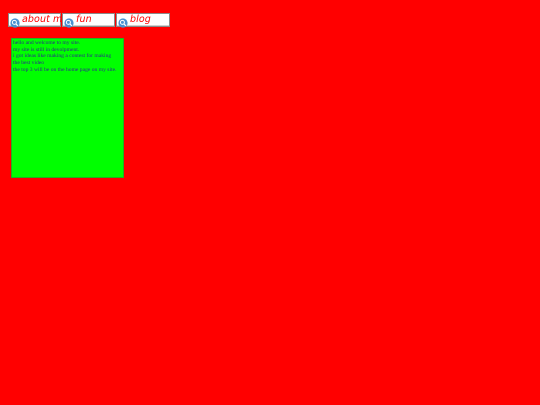 The image size is (540, 405). I want to click on blog-button: blog, so click(143, 20).